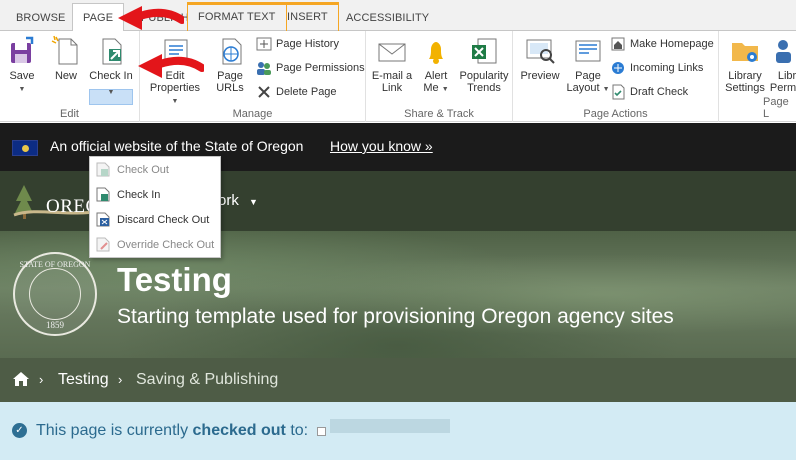  I want to click on menu-item-discard-check-out: Discard Check Out, so click(155, 220).